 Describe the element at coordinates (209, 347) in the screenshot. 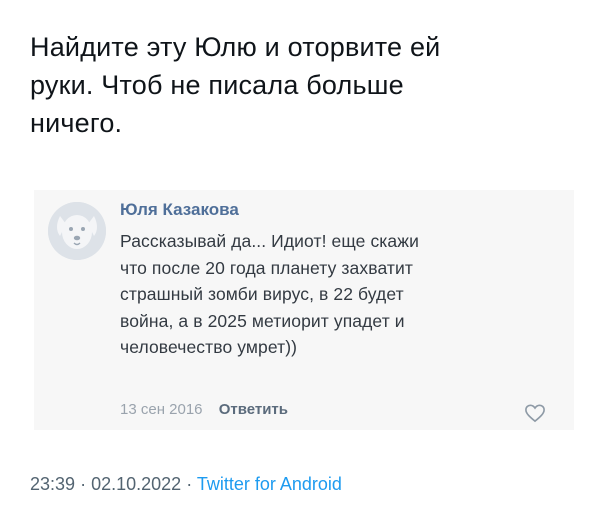

I see `comment-text-line: человечество умрет))` at that location.